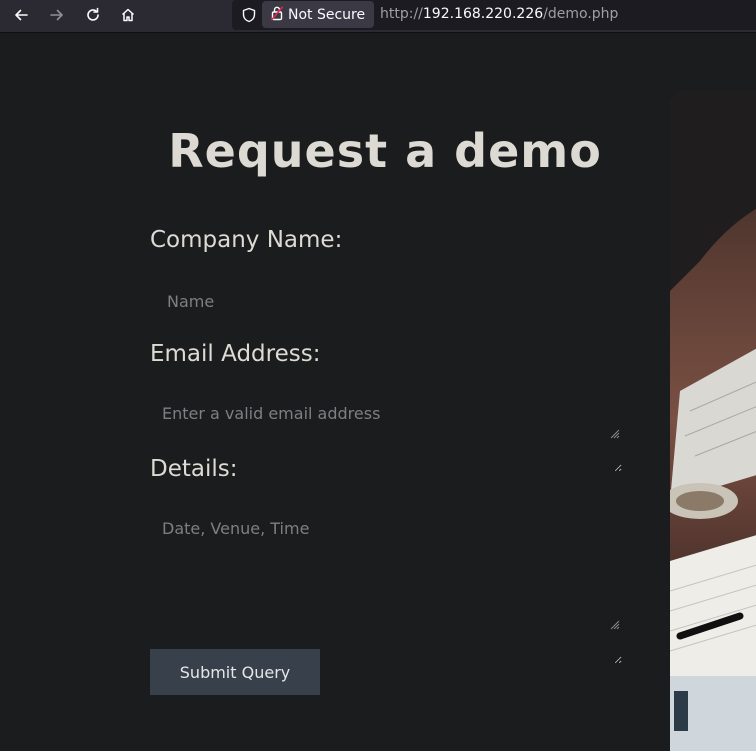  I want to click on back-arrow-icon, so click(21, 15).